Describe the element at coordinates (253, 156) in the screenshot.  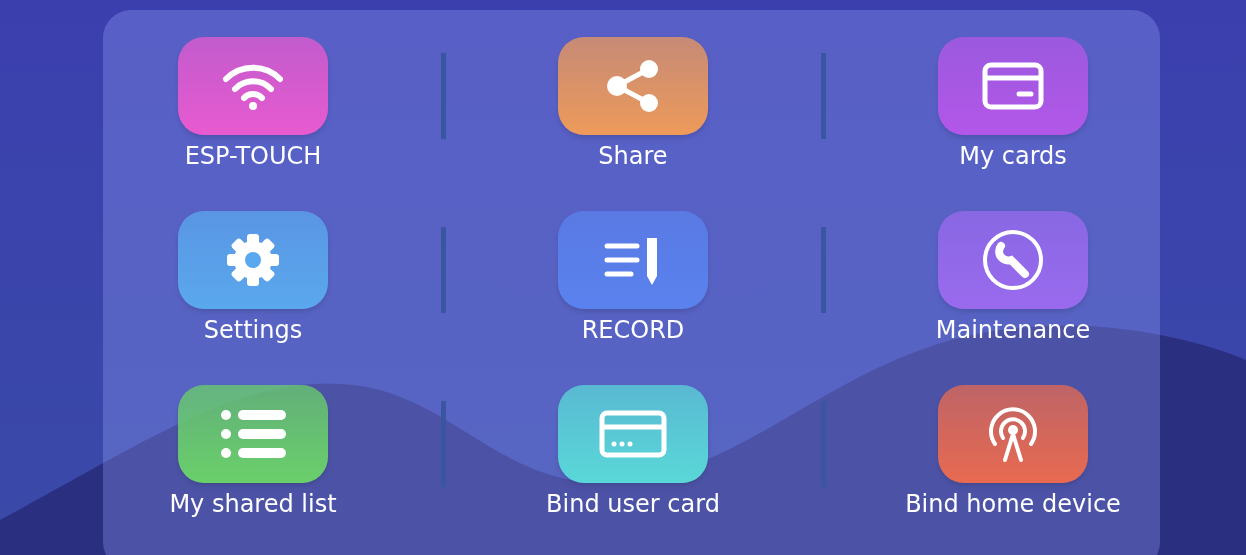
I see `tile-label: ESP-TOUCH` at that location.